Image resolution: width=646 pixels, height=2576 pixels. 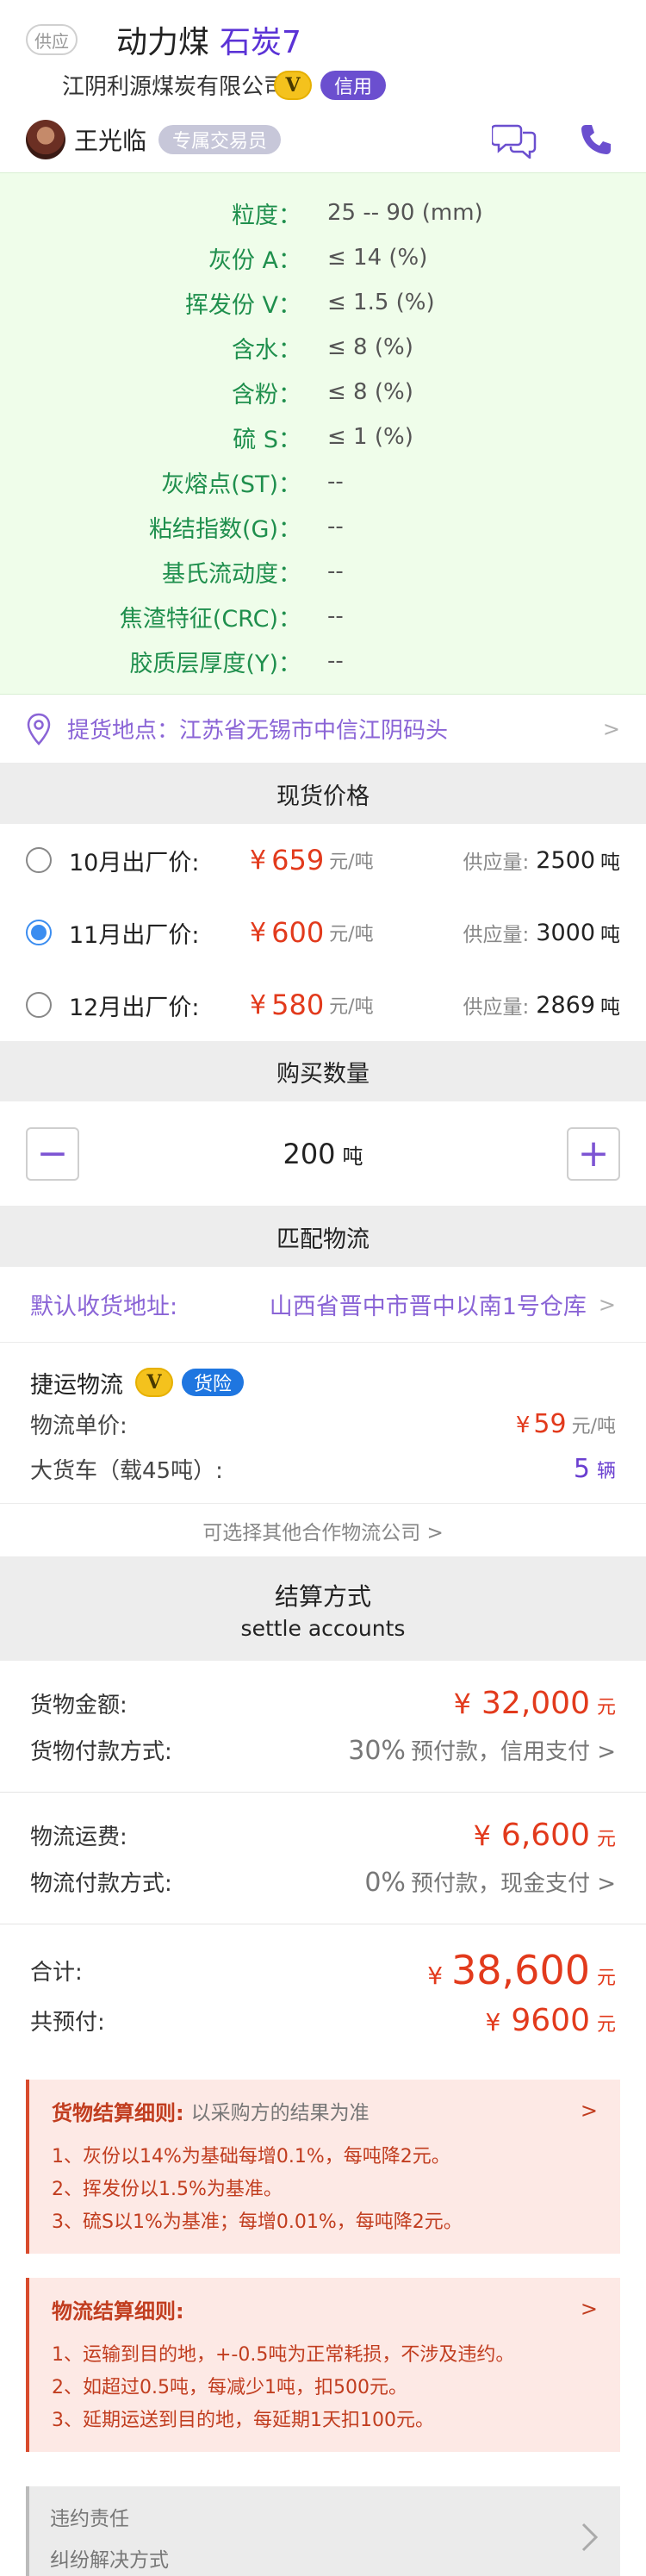 What do you see at coordinates (298, 860) in the screenshot?
I see `price-value: 659` at bounding box center [298, 860].